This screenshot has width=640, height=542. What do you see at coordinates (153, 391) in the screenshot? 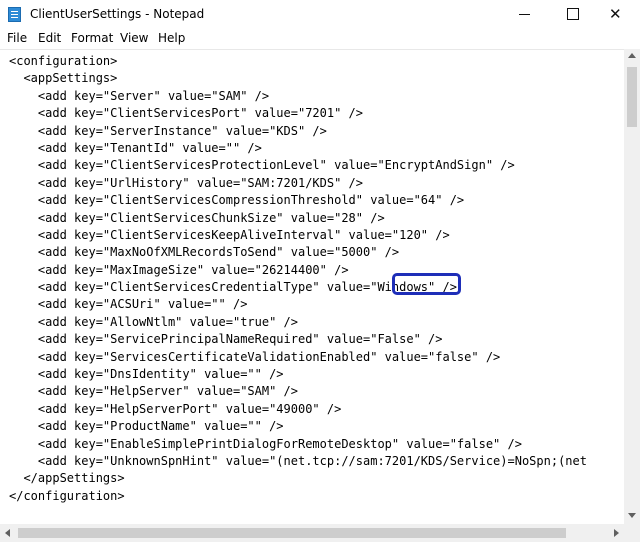
I see `text-line: <add key="HelpServer" value="SAM" />` at bounding box center [153, 391].